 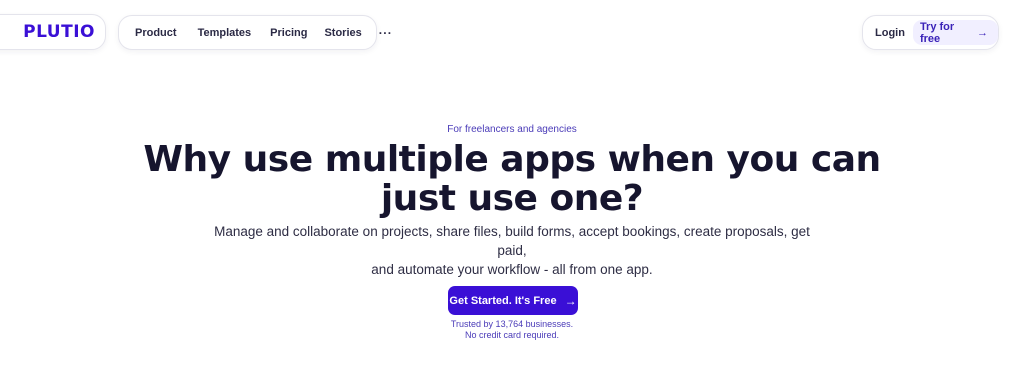 What do you see at coordinates (156, 33) in the screenshot?
I see `nav-item-product: Product` at bounding box center [156, 33].